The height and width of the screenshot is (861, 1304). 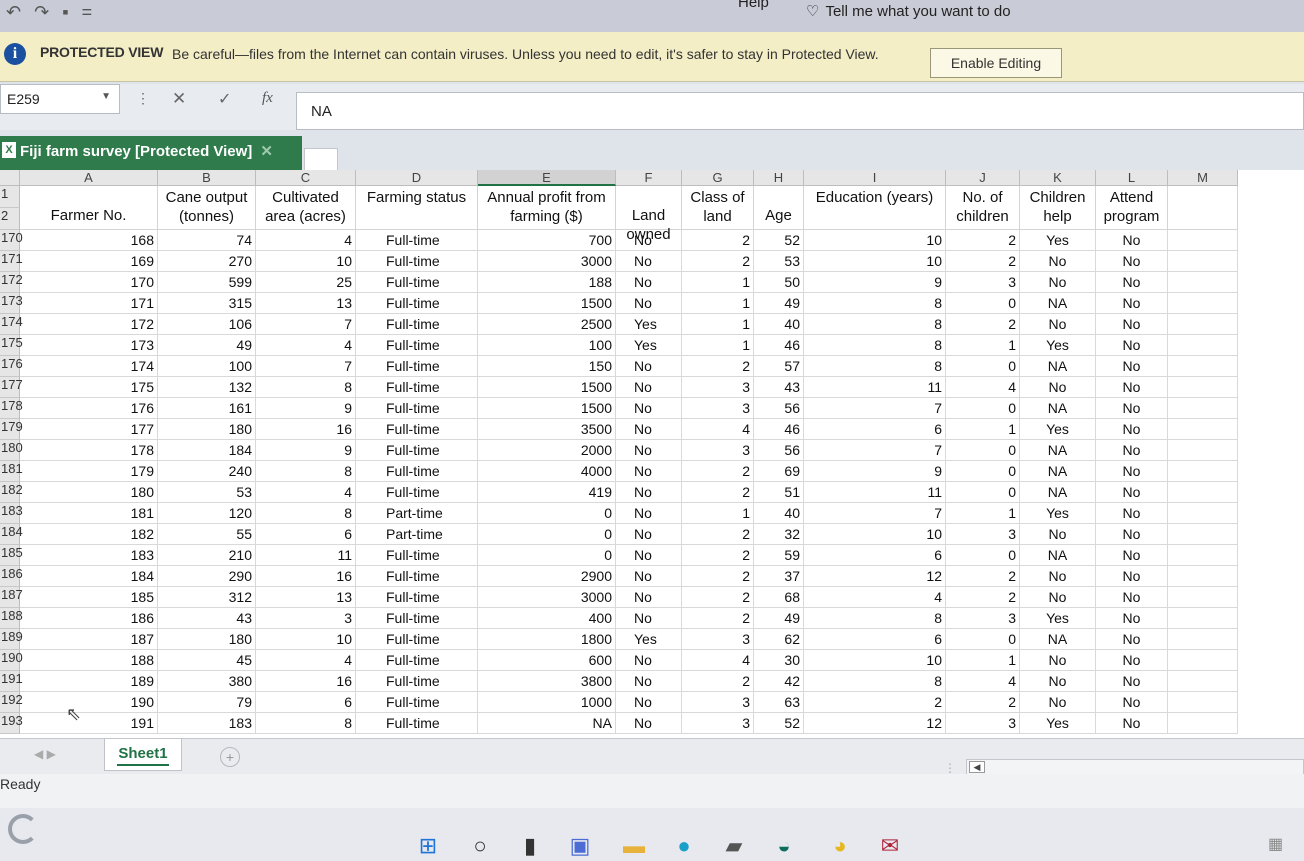 I want to click on row-header: 191, so click(x=11, y=681).